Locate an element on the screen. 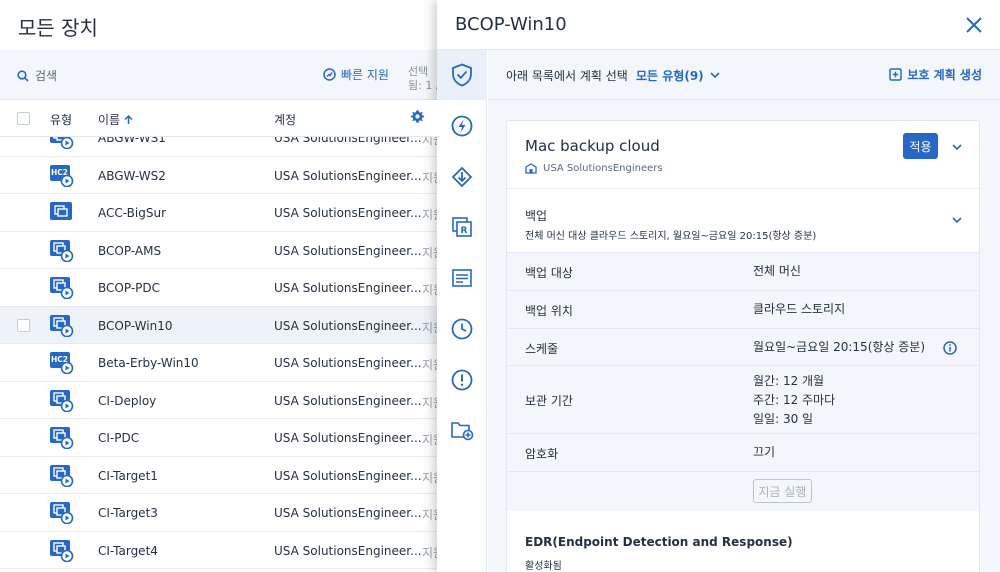  folder-add-icon is located at coordinates (462, 431).